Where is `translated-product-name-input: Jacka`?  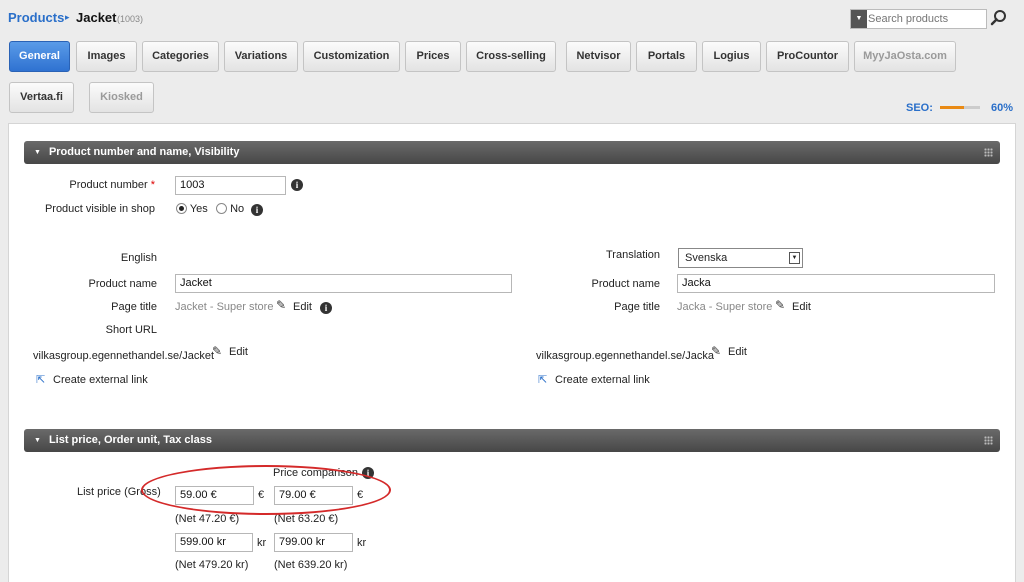 translated-product-name-input: Jacka is located at coordinates (836, 283).